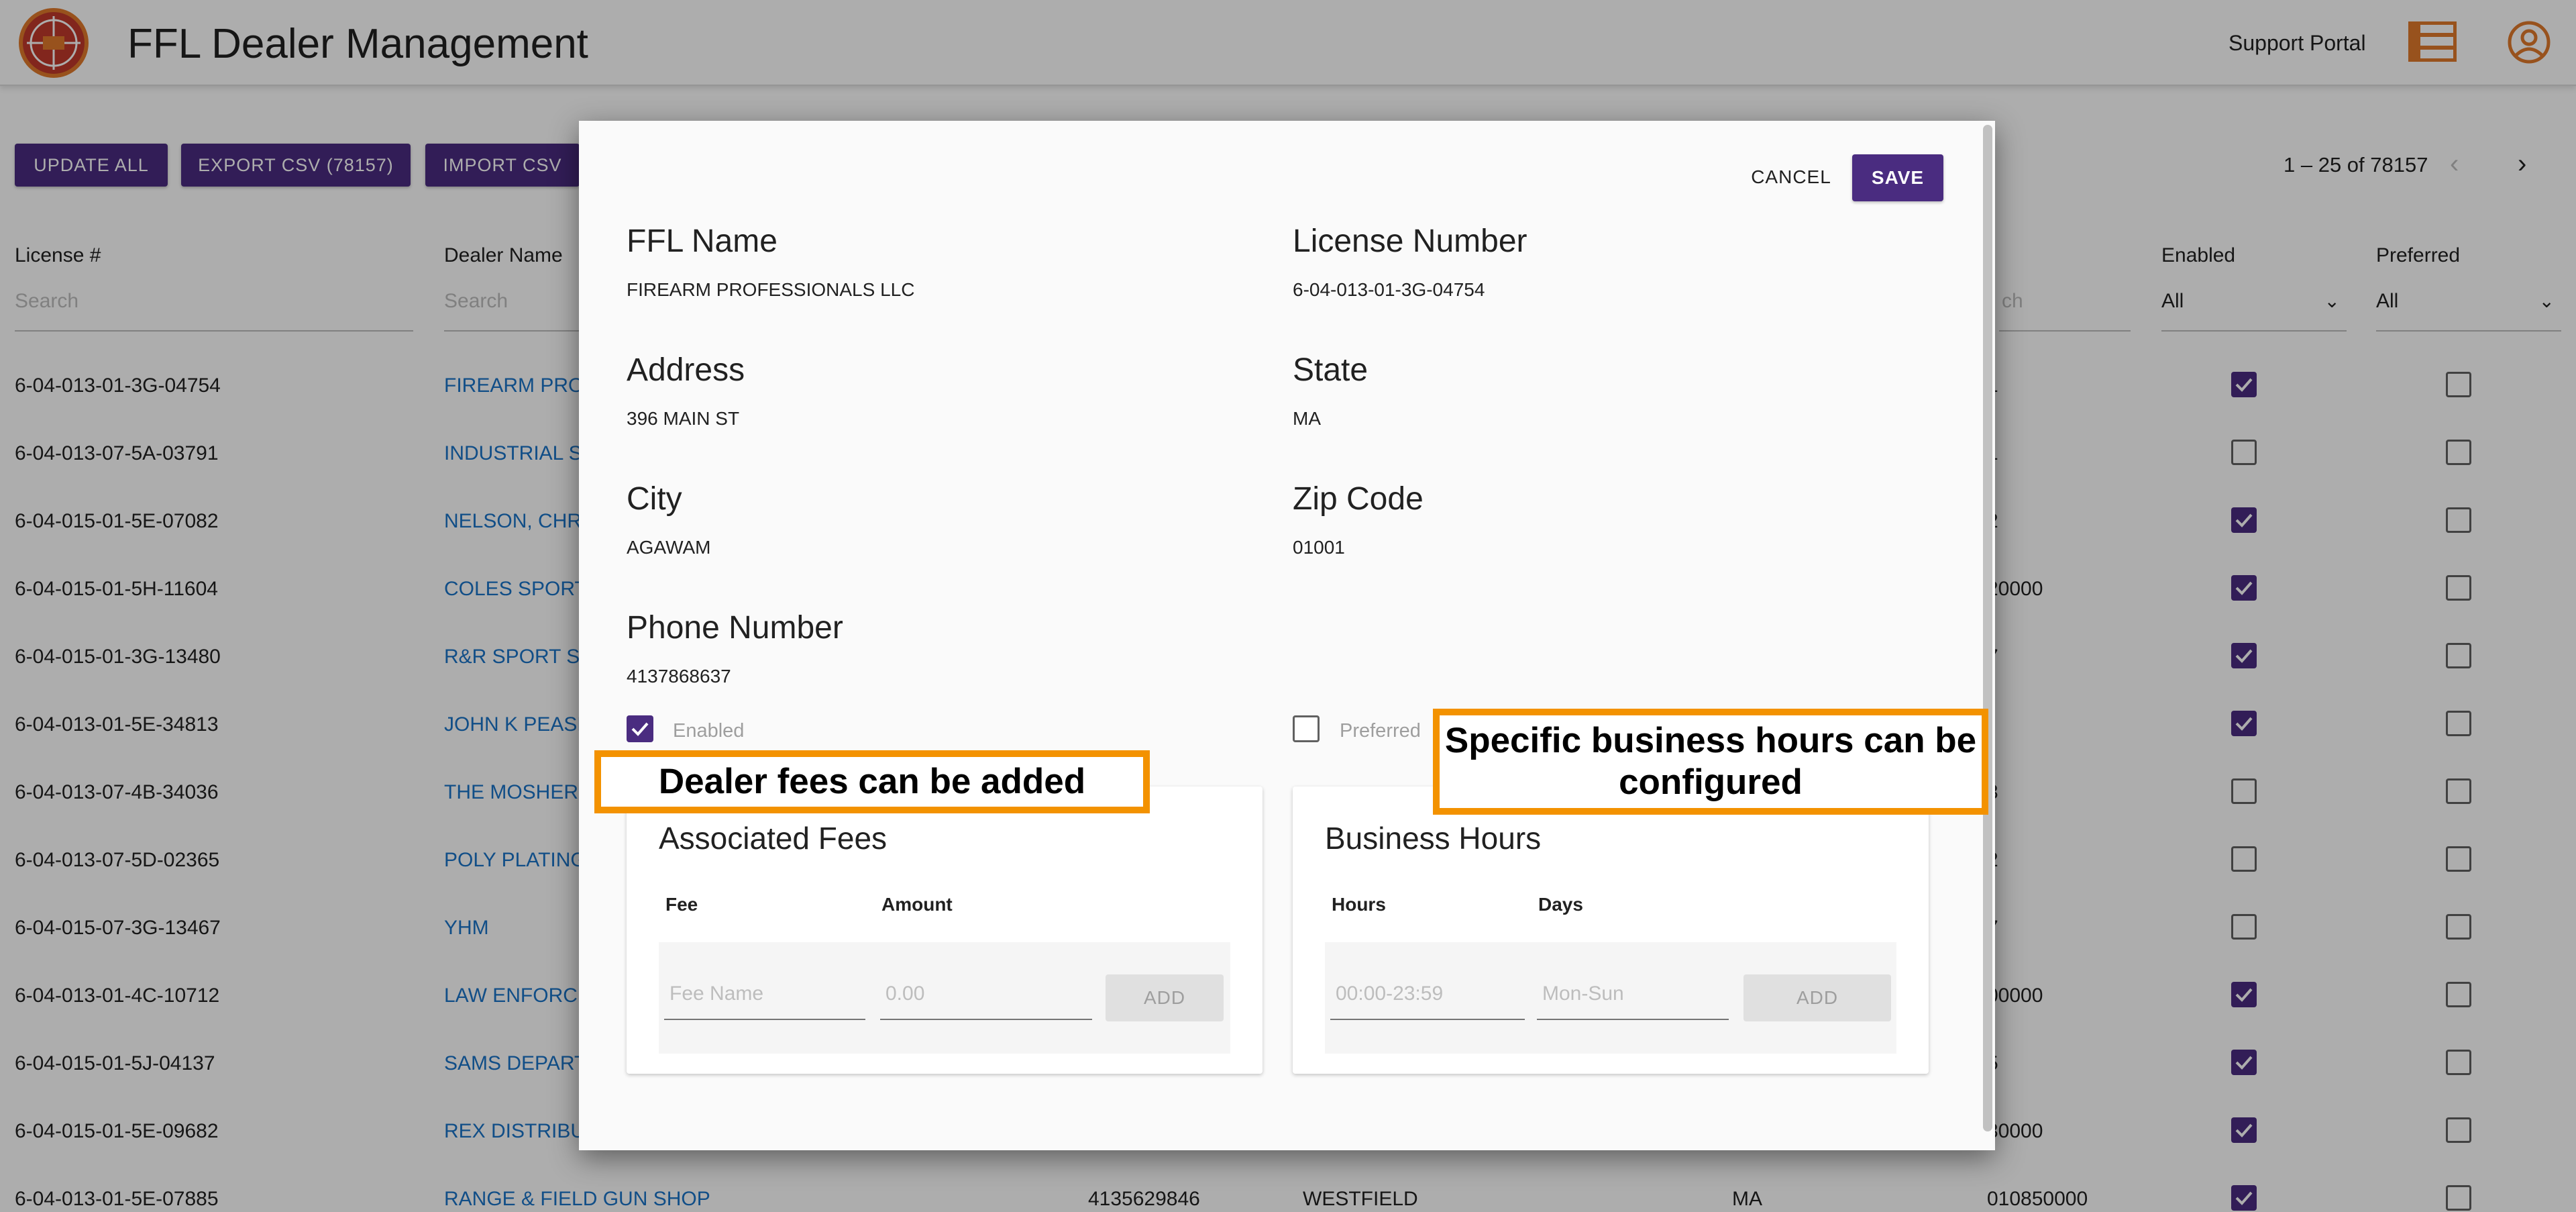 The image size is (2576, 1212). I want to click on fee-amount-input: 0.00, so click(986, 994).